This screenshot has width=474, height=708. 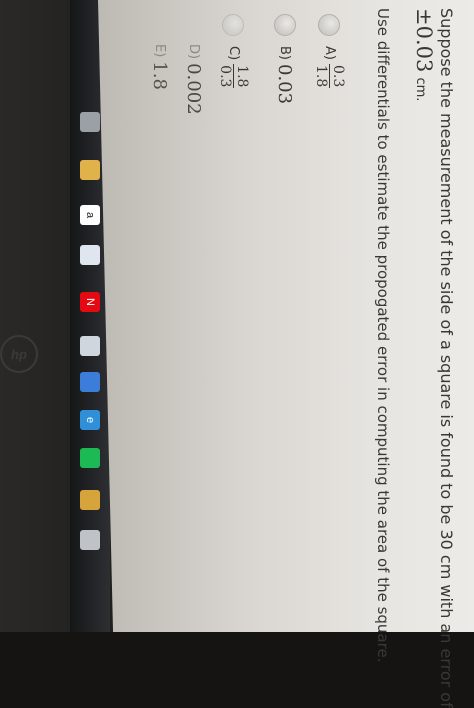 I want to click on radio-b, so click(x=285, y=25).